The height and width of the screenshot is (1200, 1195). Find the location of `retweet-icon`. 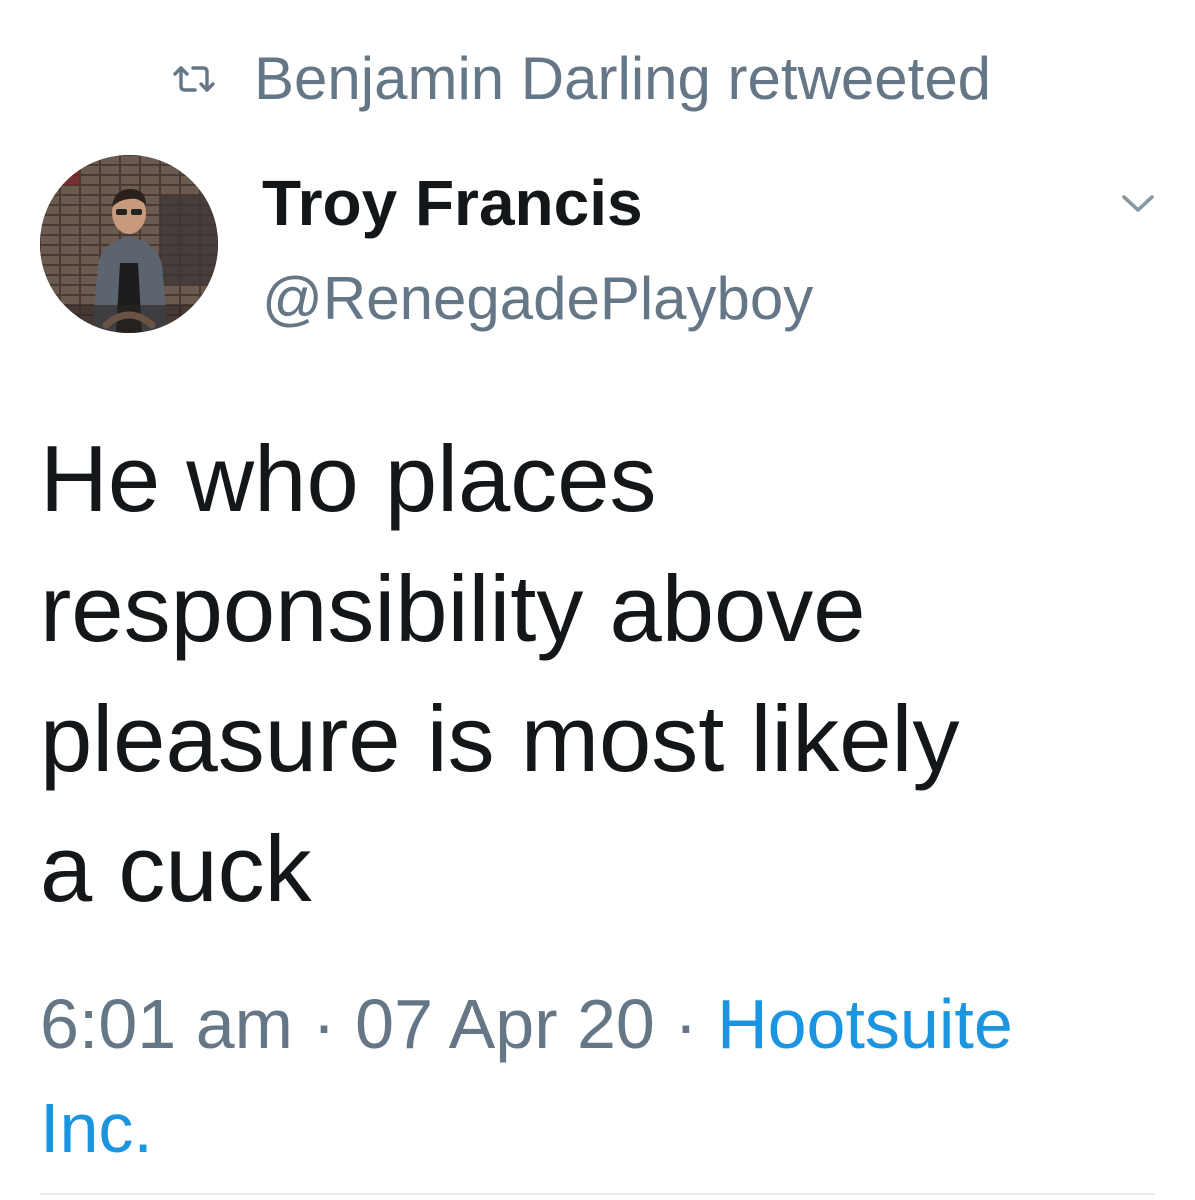

retweet-icon is located at coordinates (194, 79).